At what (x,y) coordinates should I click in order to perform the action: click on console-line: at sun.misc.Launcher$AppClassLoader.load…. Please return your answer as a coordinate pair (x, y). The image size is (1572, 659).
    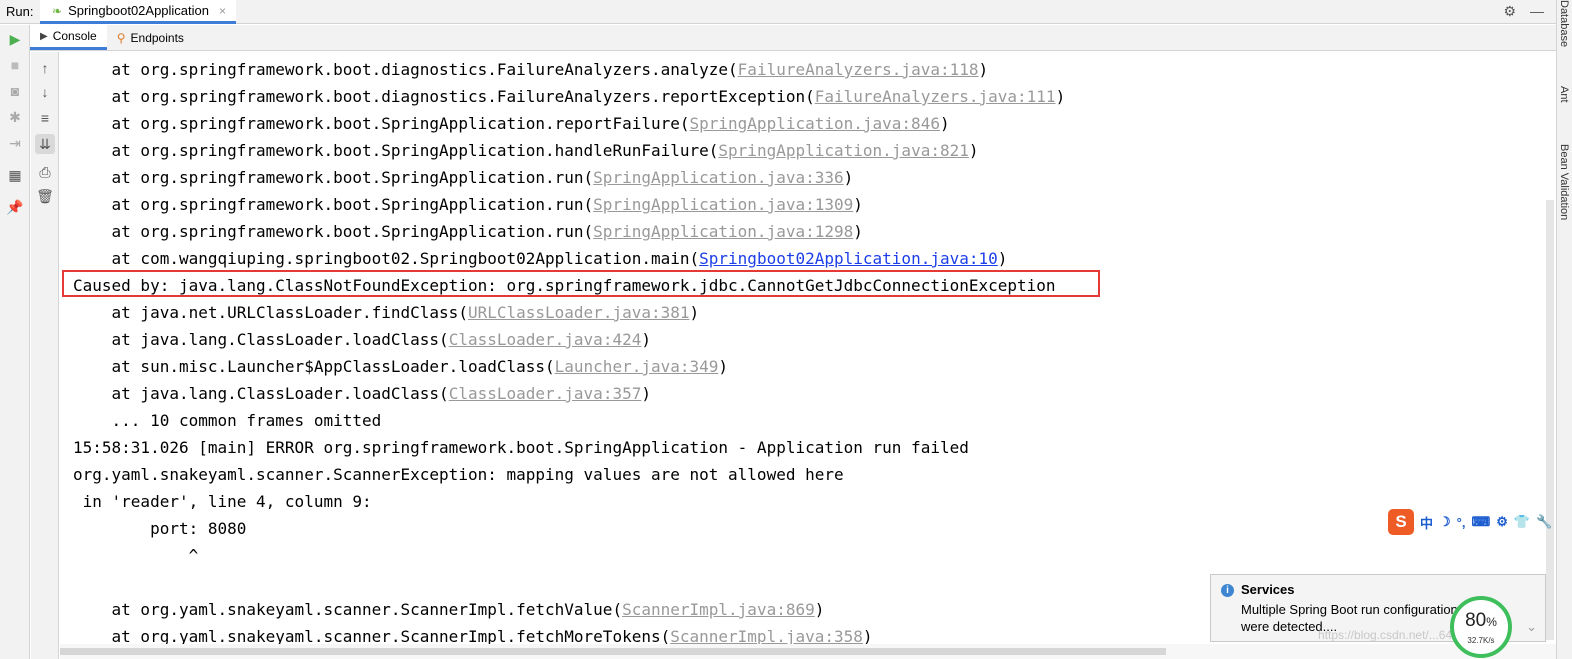
    Looking at the image, I should click on (401, 366).